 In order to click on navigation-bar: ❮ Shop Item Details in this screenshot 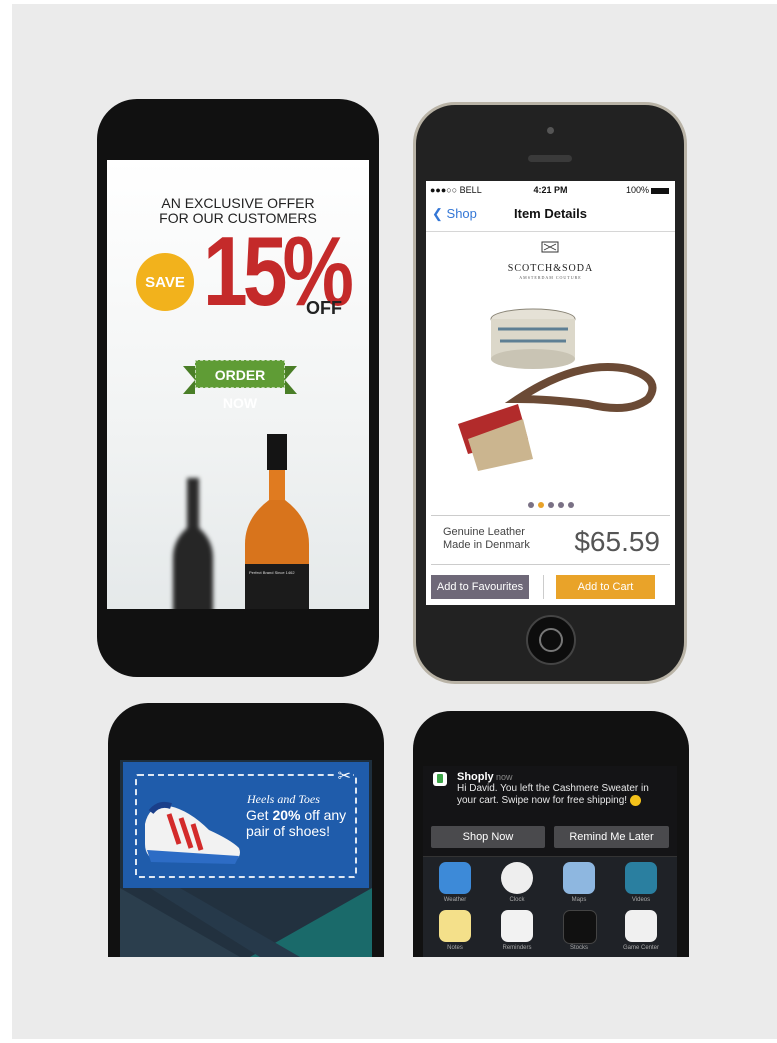, I will do `click(550, 214)`.